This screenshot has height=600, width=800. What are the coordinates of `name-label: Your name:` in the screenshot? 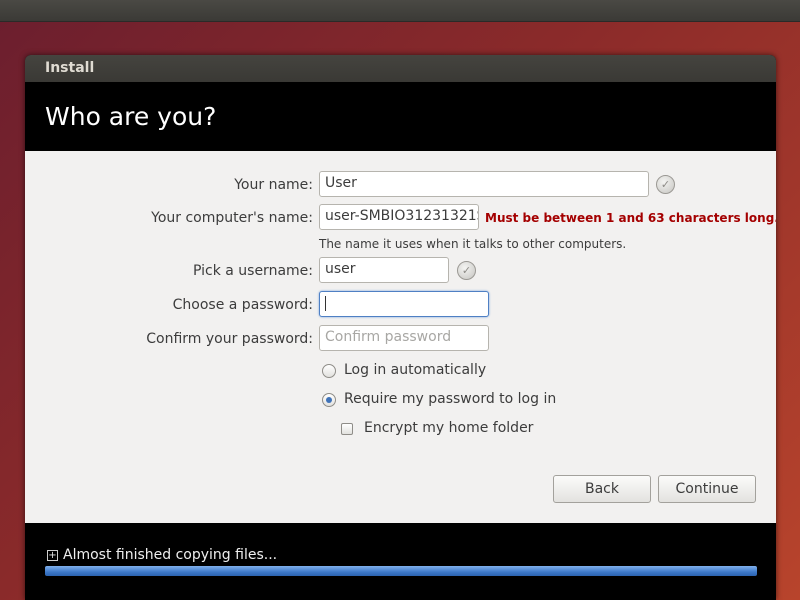 It's located at (273, 185).